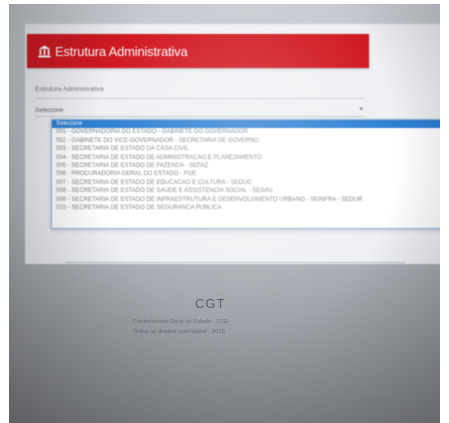 Image resolution: width=449 pixels, height=423 pixels. What do you see at coordinates (210, 303) in the screenshot?
I see `footer-logo: CGT` at bounding box center [210, 303].